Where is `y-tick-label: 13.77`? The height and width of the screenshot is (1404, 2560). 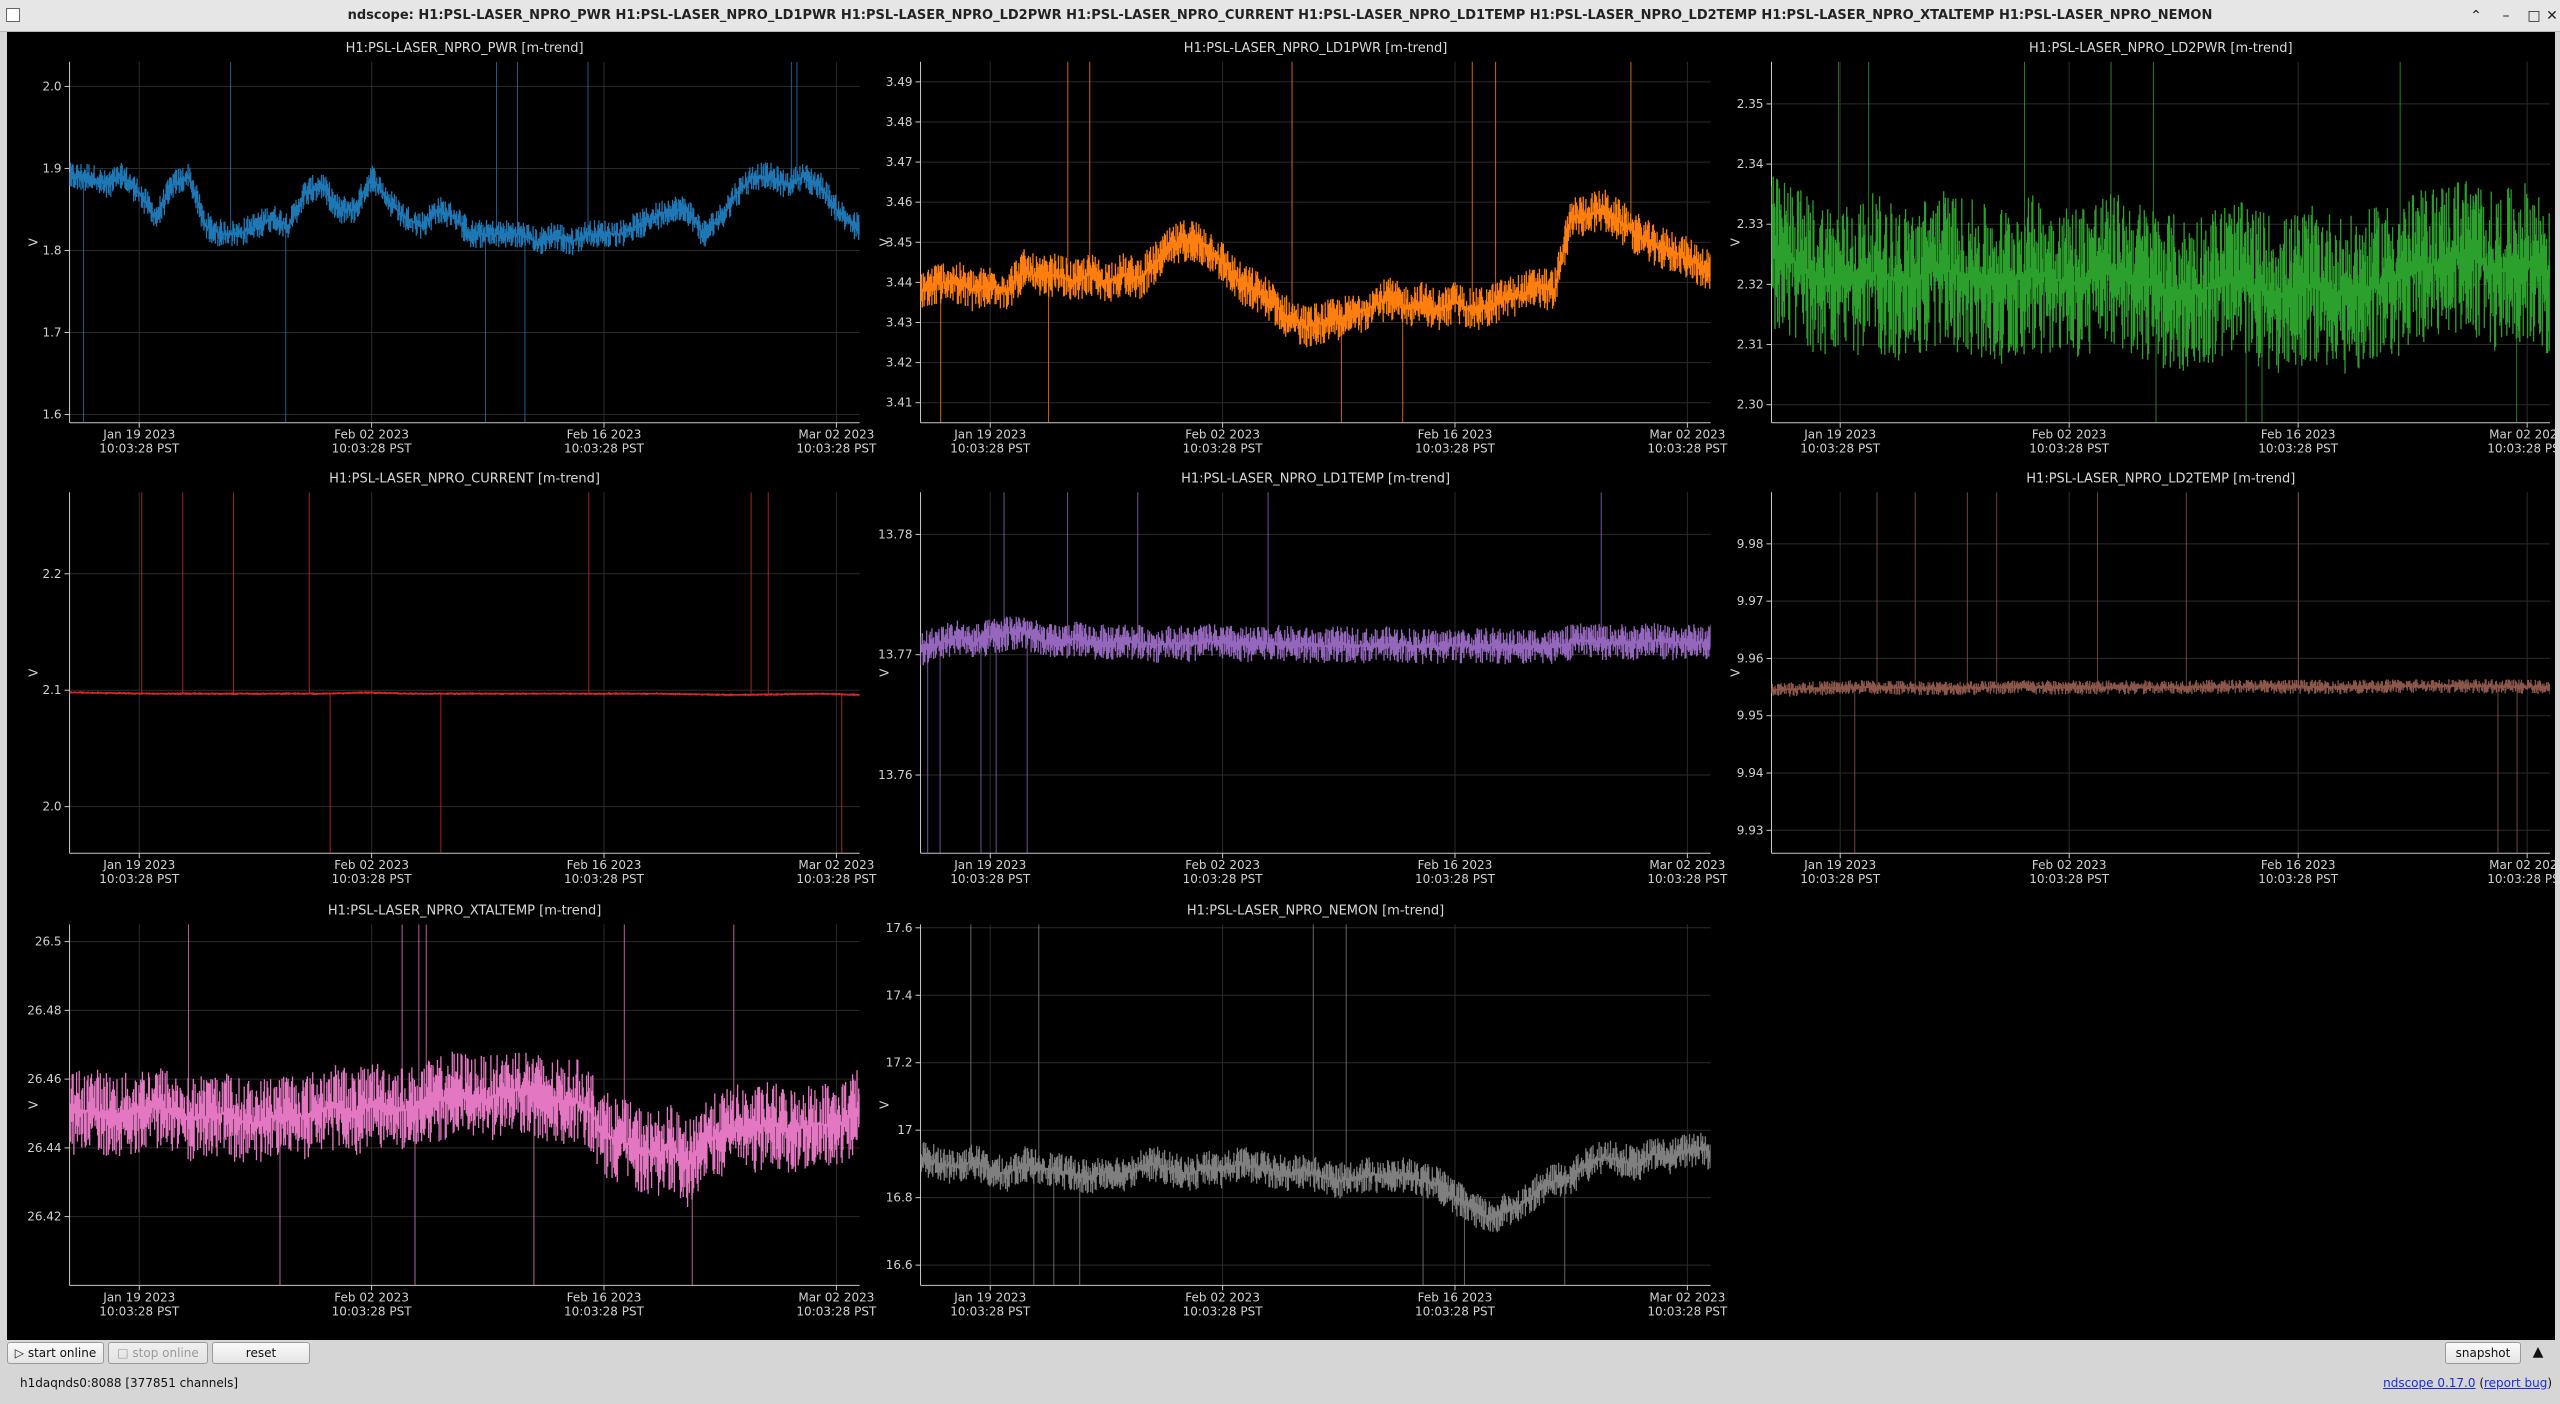
y-tick-label: 13.77 is located at coordinates (895, 655).